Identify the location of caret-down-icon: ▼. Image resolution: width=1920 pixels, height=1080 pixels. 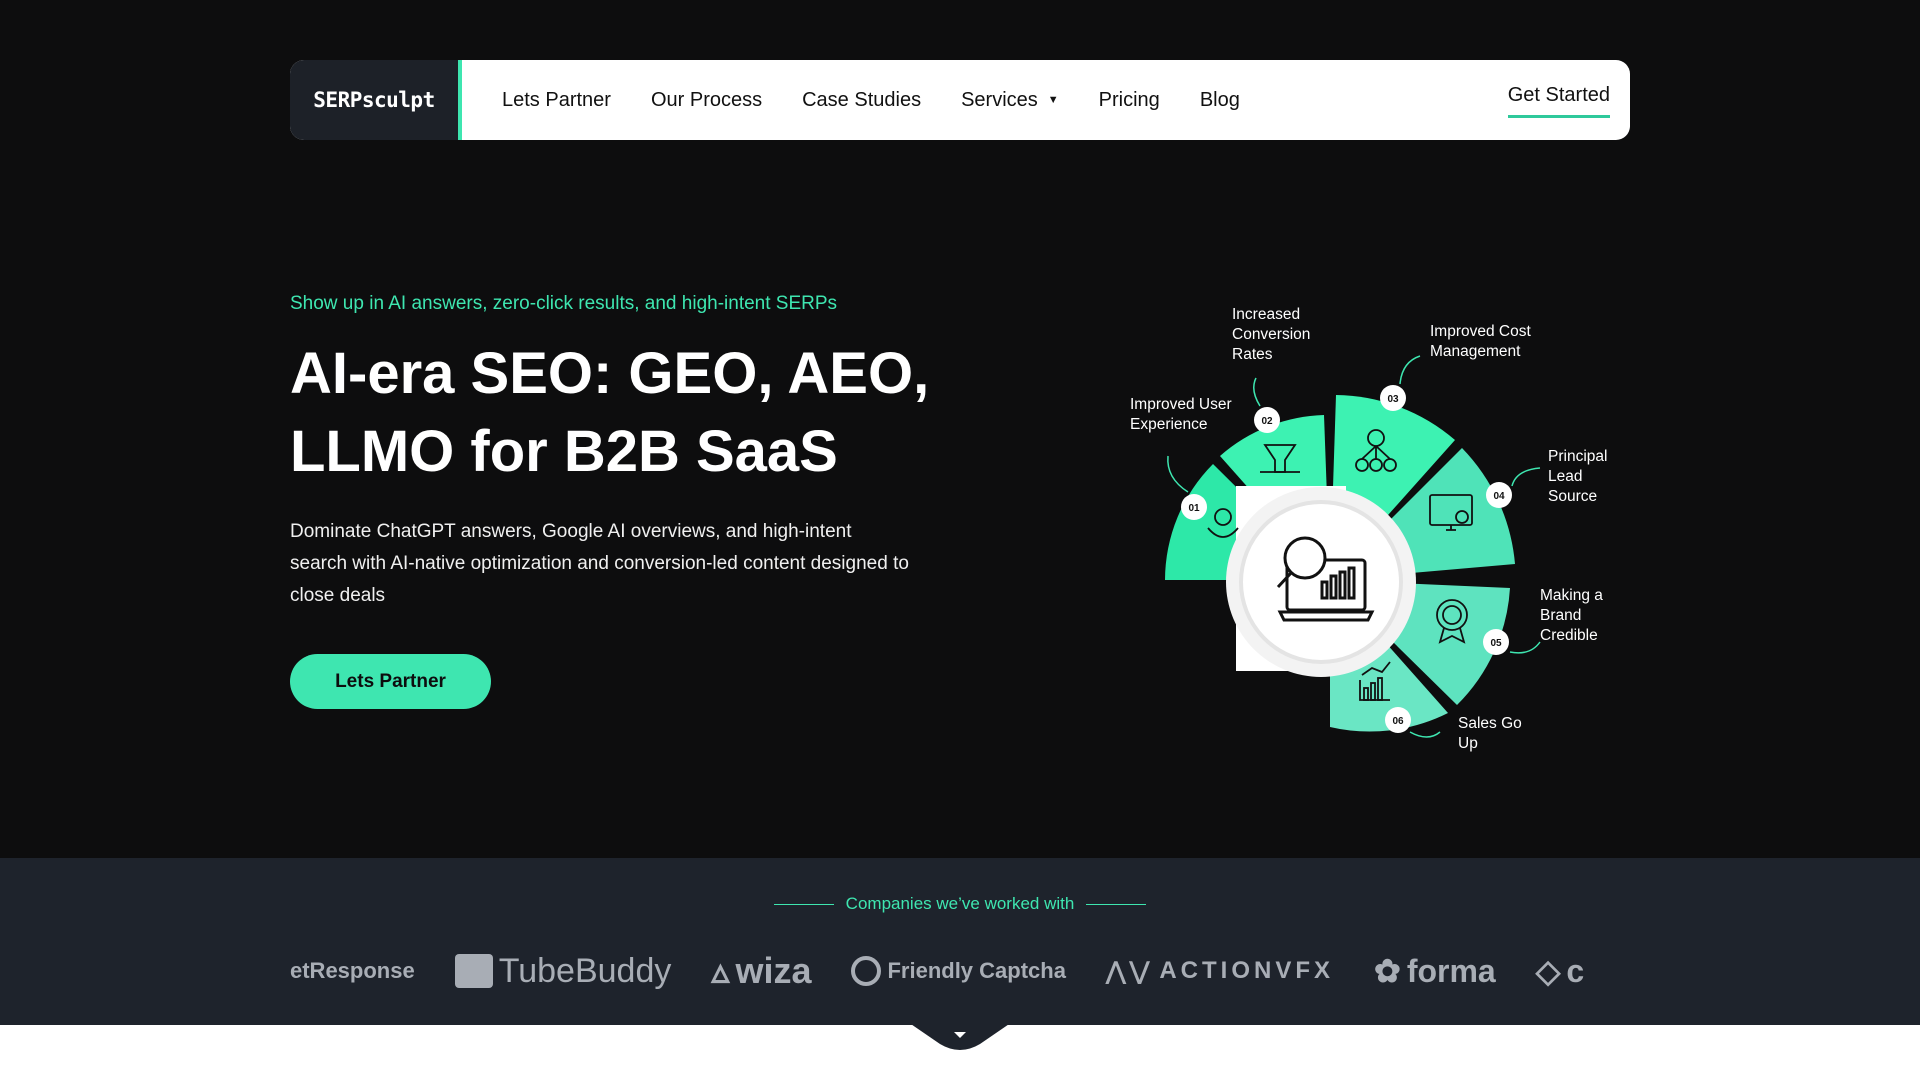
(1053, 100).